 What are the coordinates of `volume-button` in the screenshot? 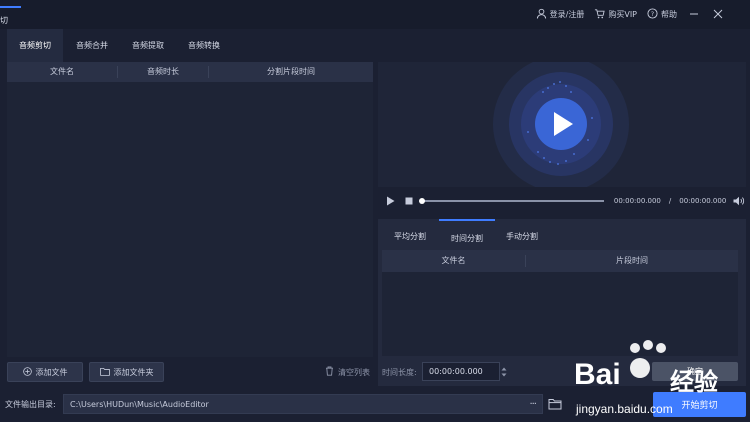 It's located at (739, 201).